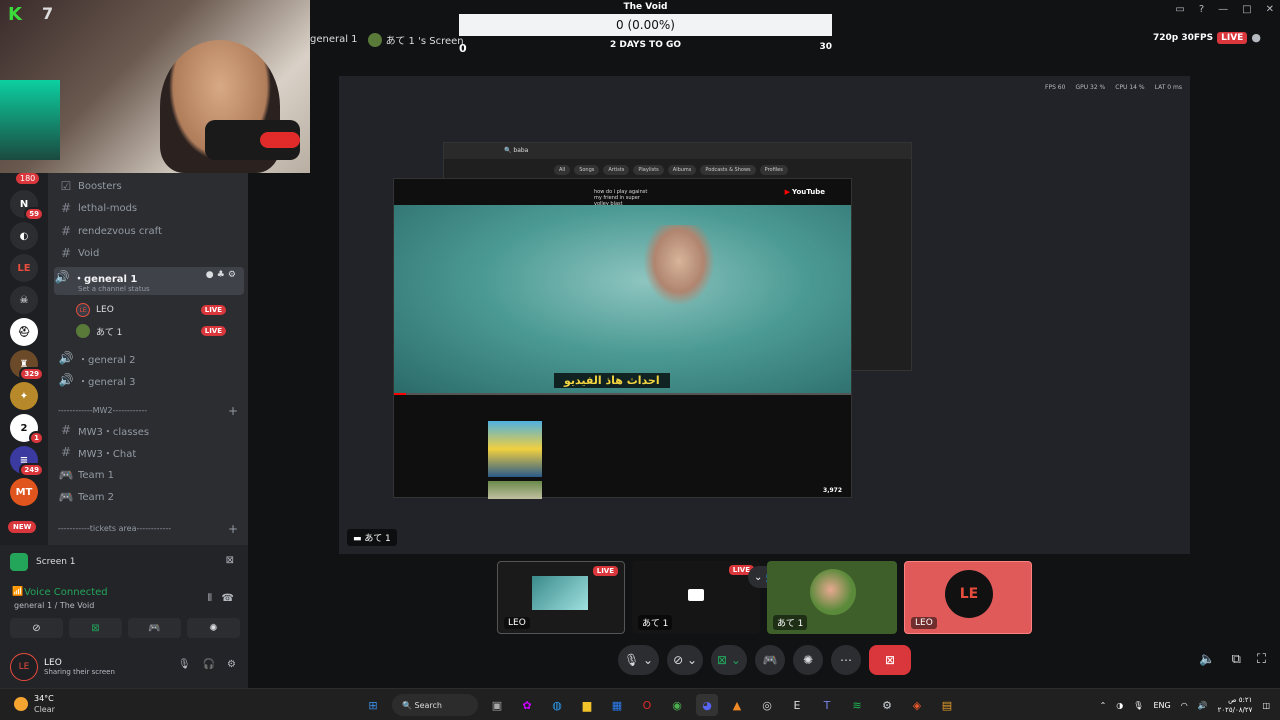 The width and height of the screenshot is (1280, 720). I want to click on channel-mw3-classes: # MW3・classes, so click(151, 430).